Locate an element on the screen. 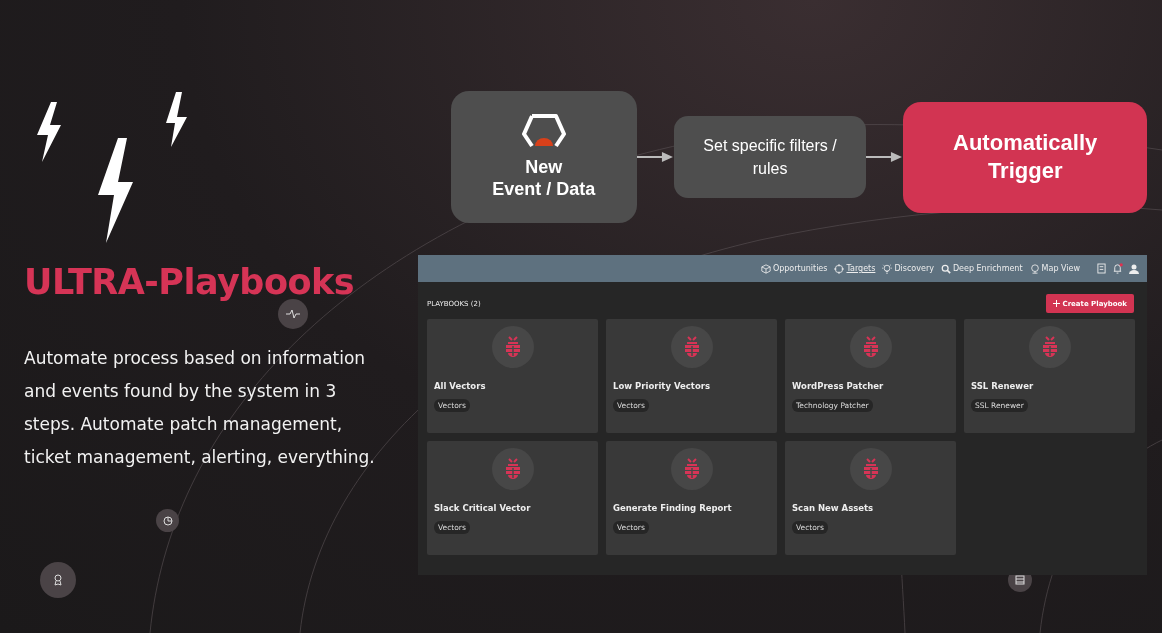 This screenshot has height=633, width=1162. page-title: ULTRA-Playbooks is located at coordinates (189, 282).